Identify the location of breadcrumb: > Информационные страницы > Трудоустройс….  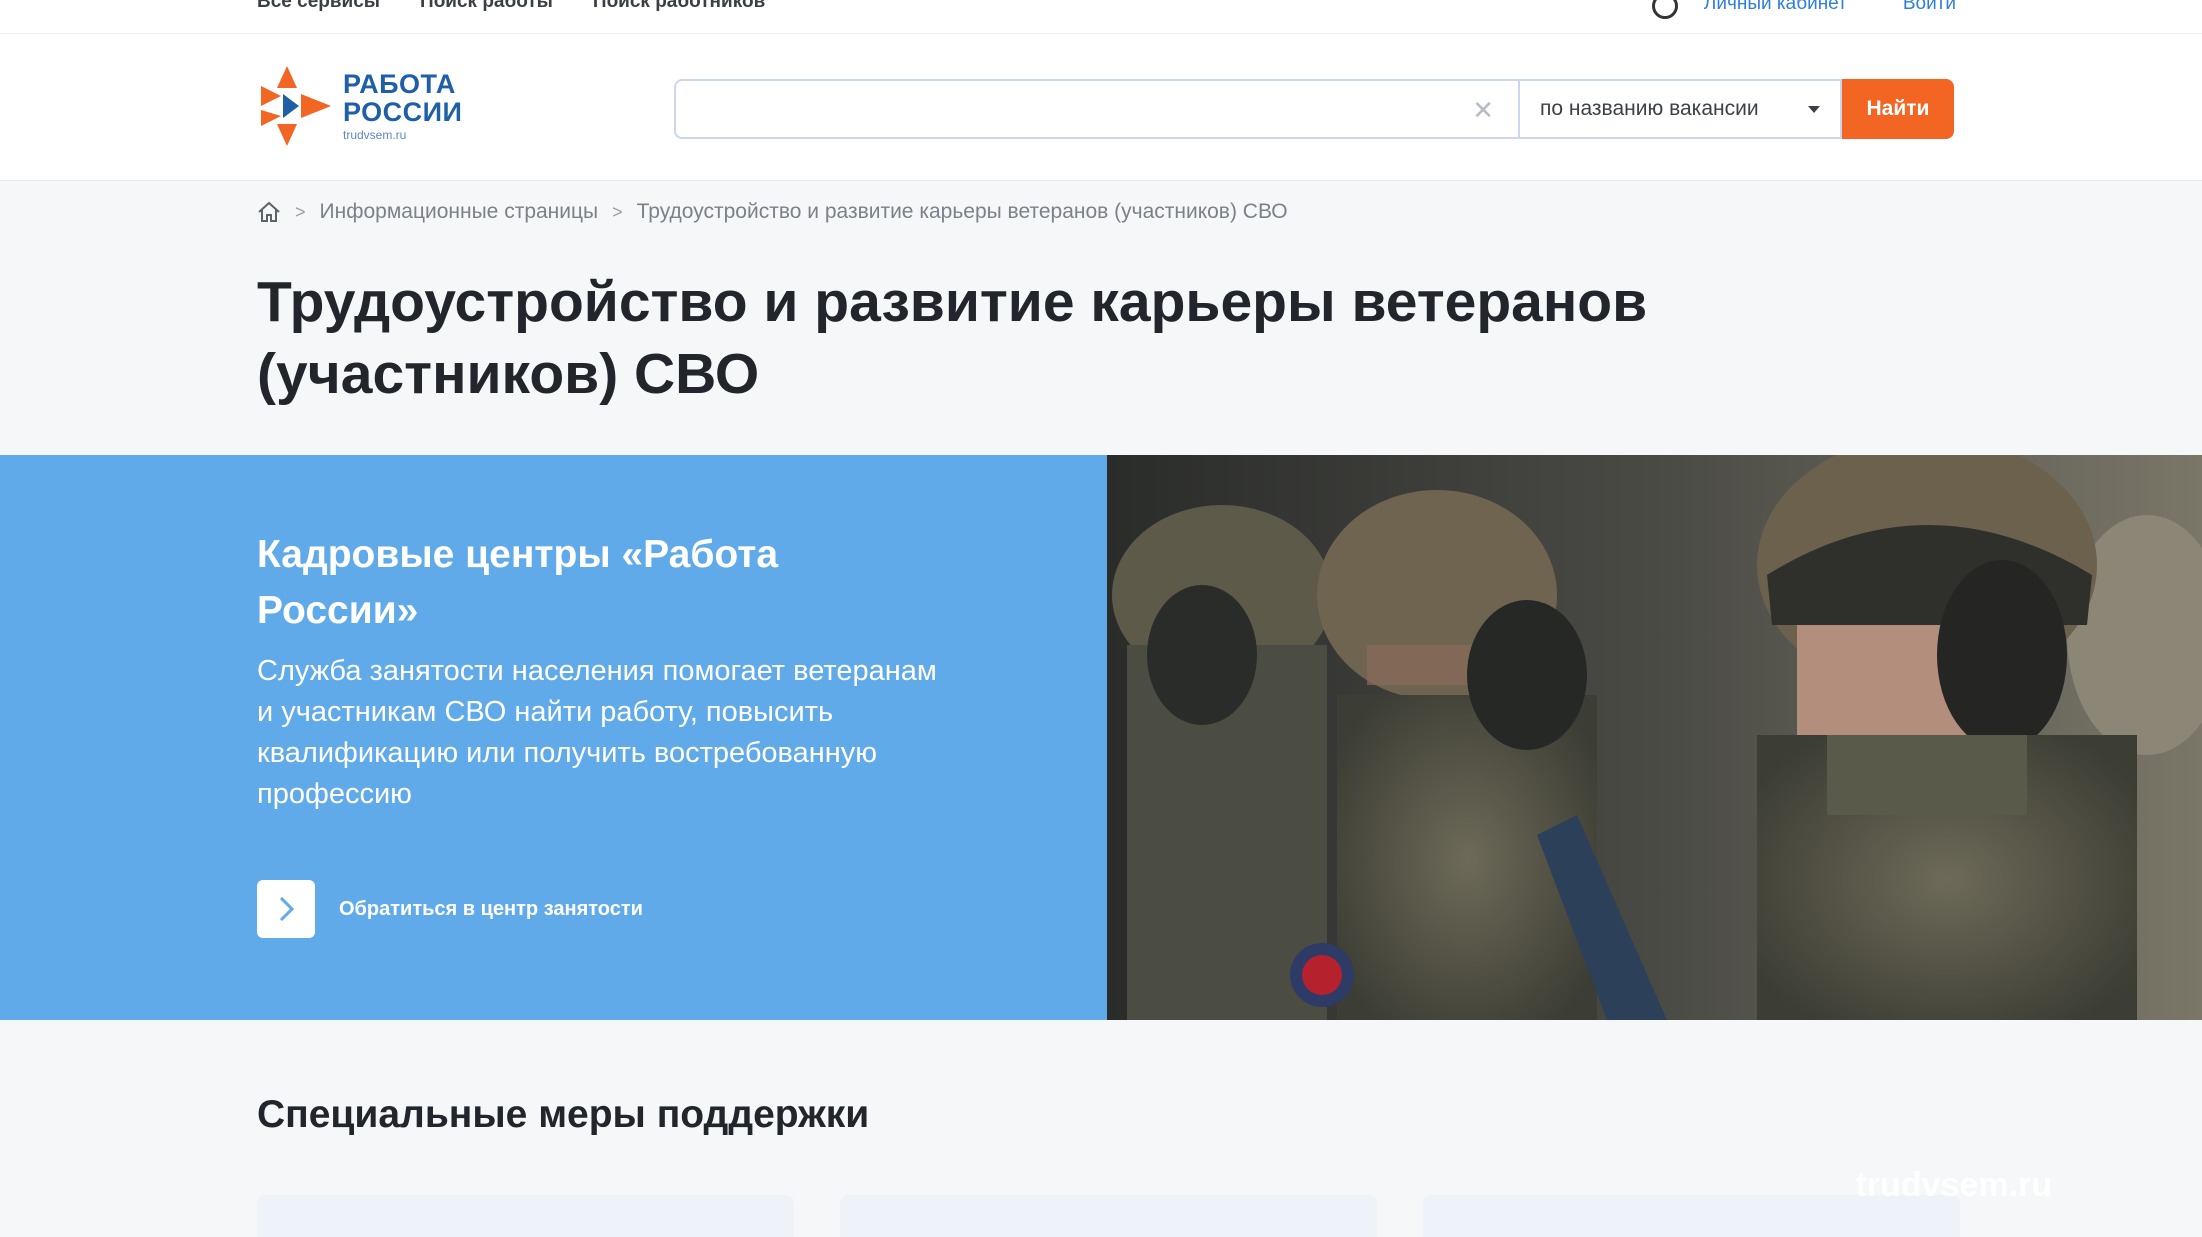
(772, 212).